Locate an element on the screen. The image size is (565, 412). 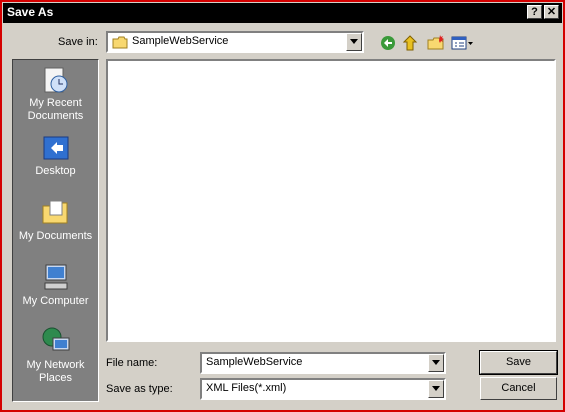
save-in-combo: SampleWebService is located at coordinates (235, 42).